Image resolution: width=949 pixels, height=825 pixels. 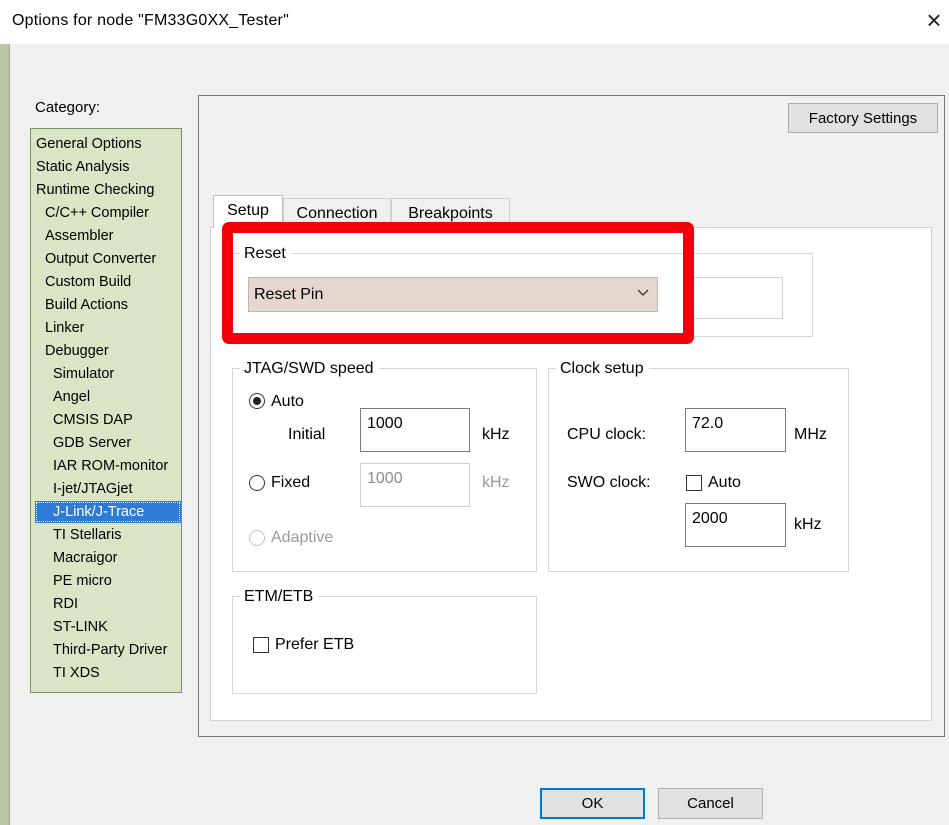 I want to click on prefer-etb-label: Prefer ETB, so click(x=315, y=644).